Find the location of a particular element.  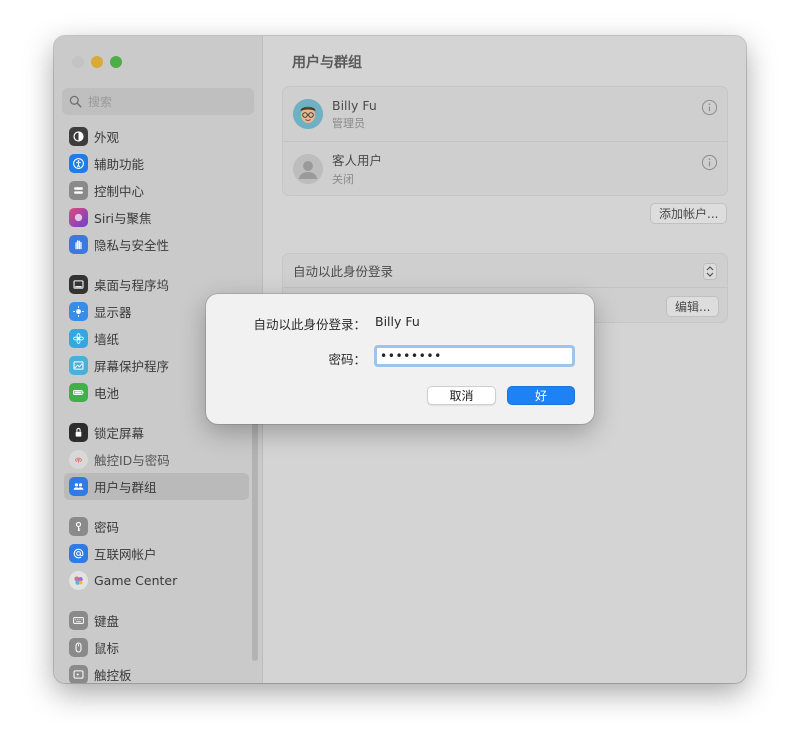

ok-button: 好 is located at coordinates (541, 395).